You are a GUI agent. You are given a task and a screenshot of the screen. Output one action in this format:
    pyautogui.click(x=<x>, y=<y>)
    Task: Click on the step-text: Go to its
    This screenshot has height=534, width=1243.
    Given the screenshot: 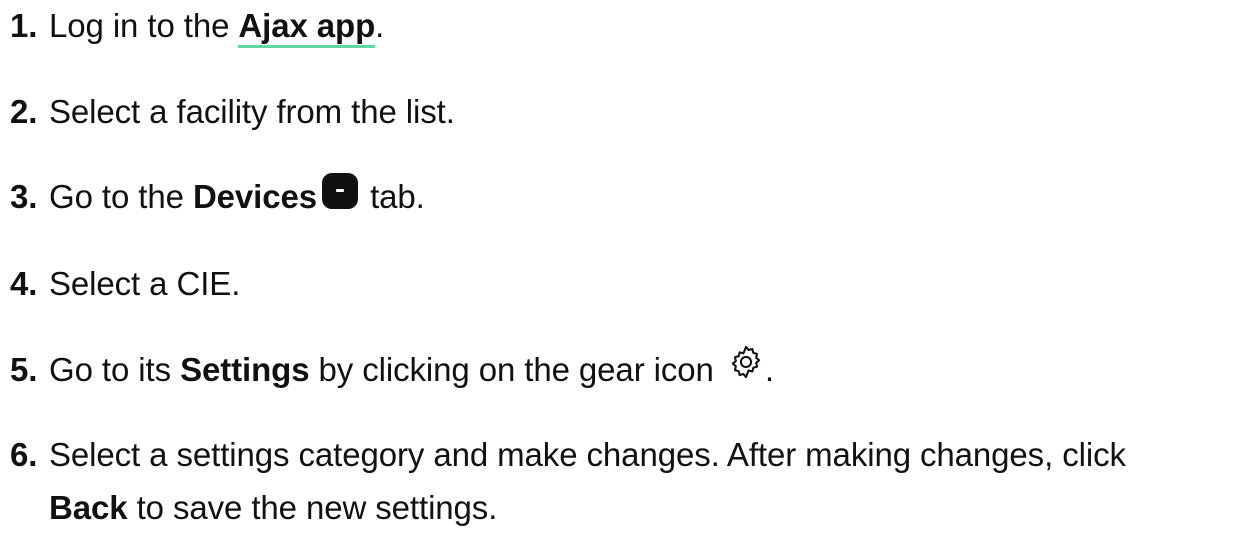 What is the action you would take?
    pyautogui.click(x=115, y=369)
    